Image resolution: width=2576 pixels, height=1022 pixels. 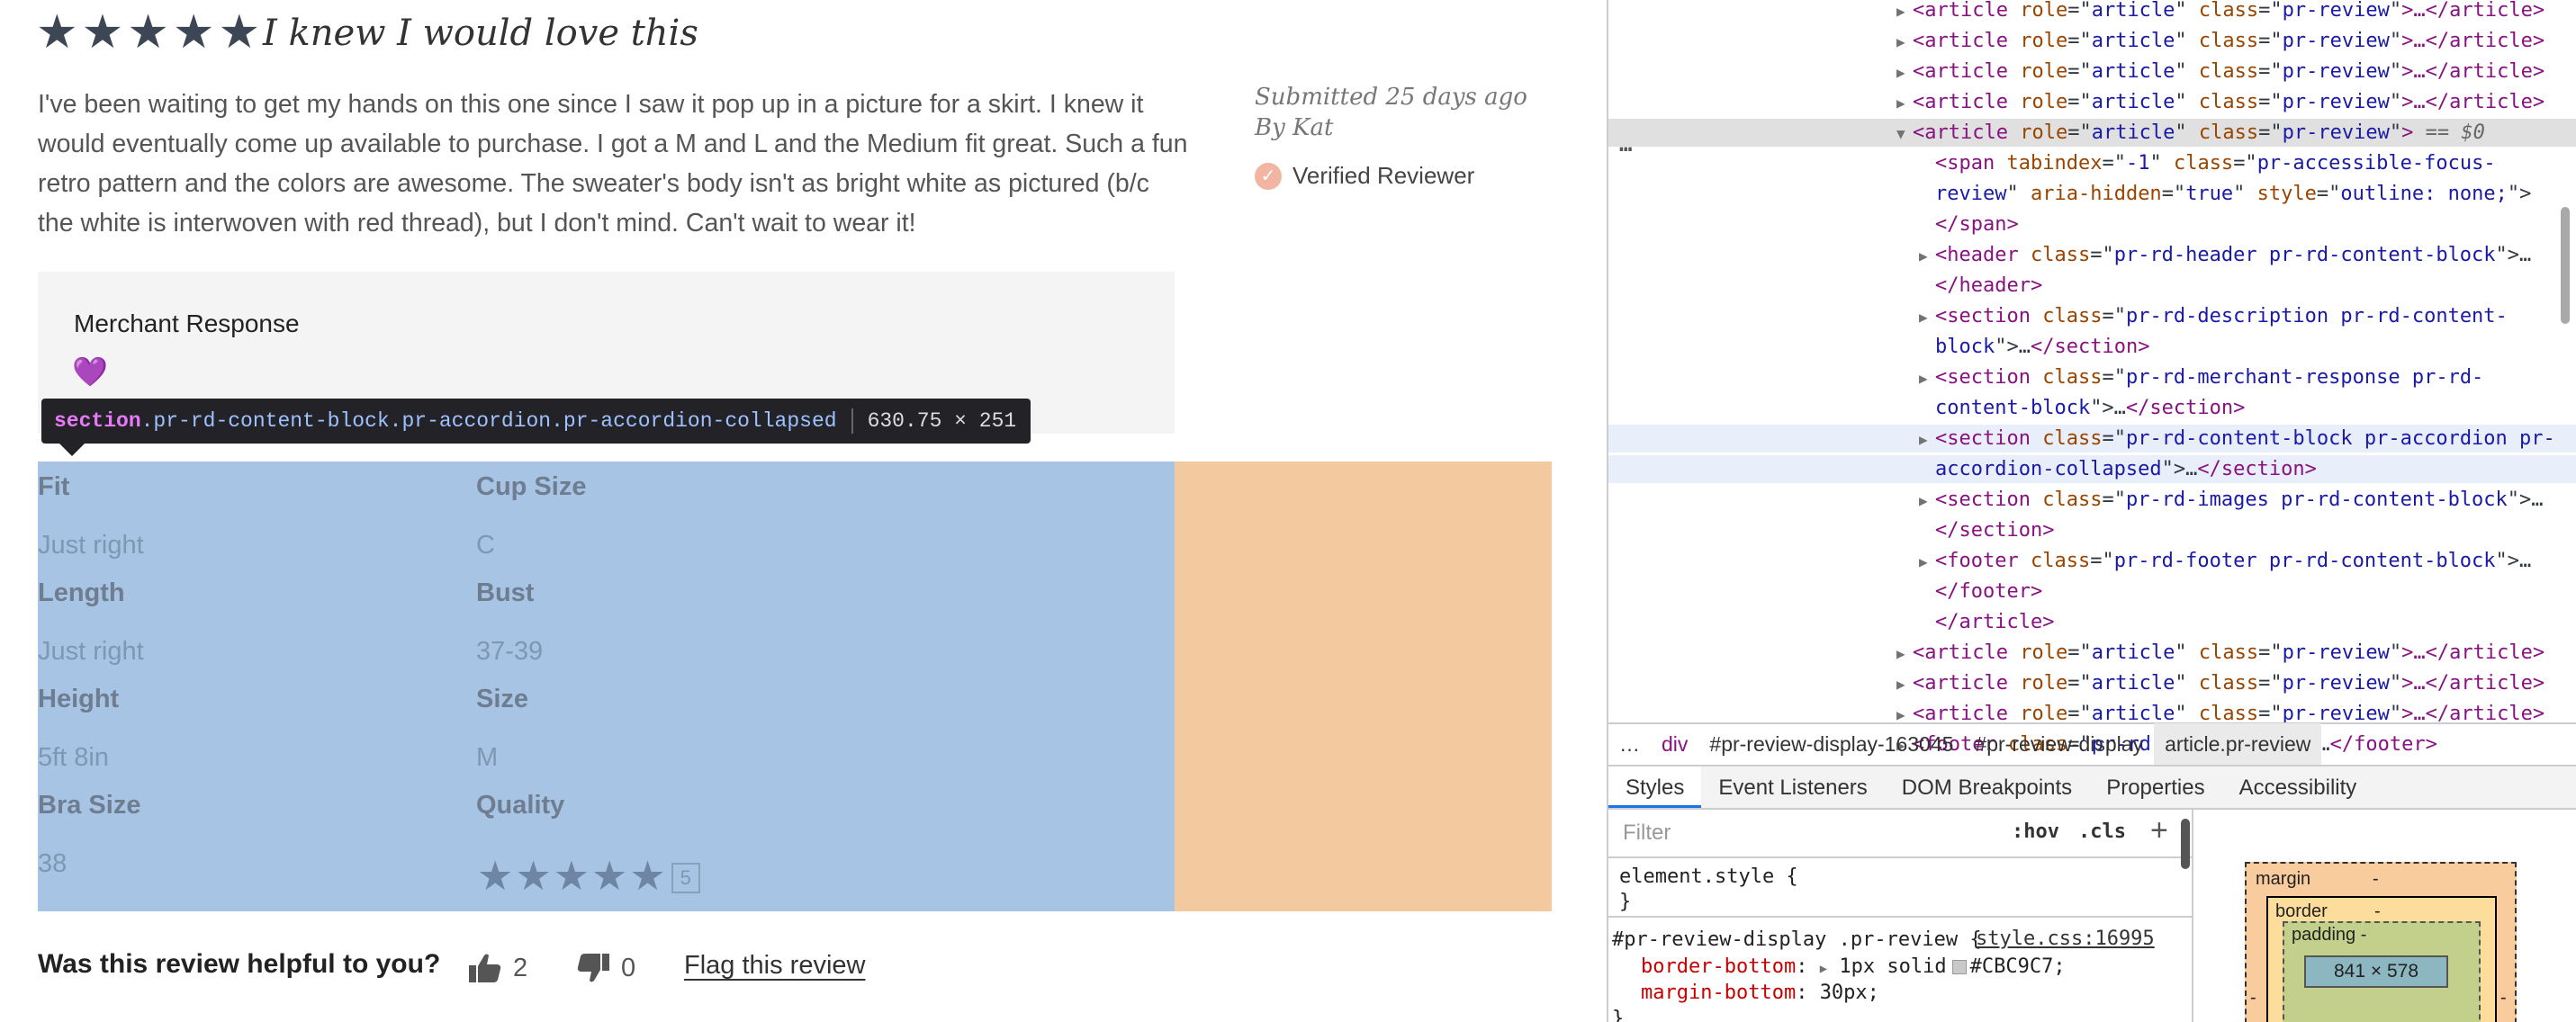 I want to click on rule-selector: #pr-review-display .pr-review {, so click(x=1797, y=940).